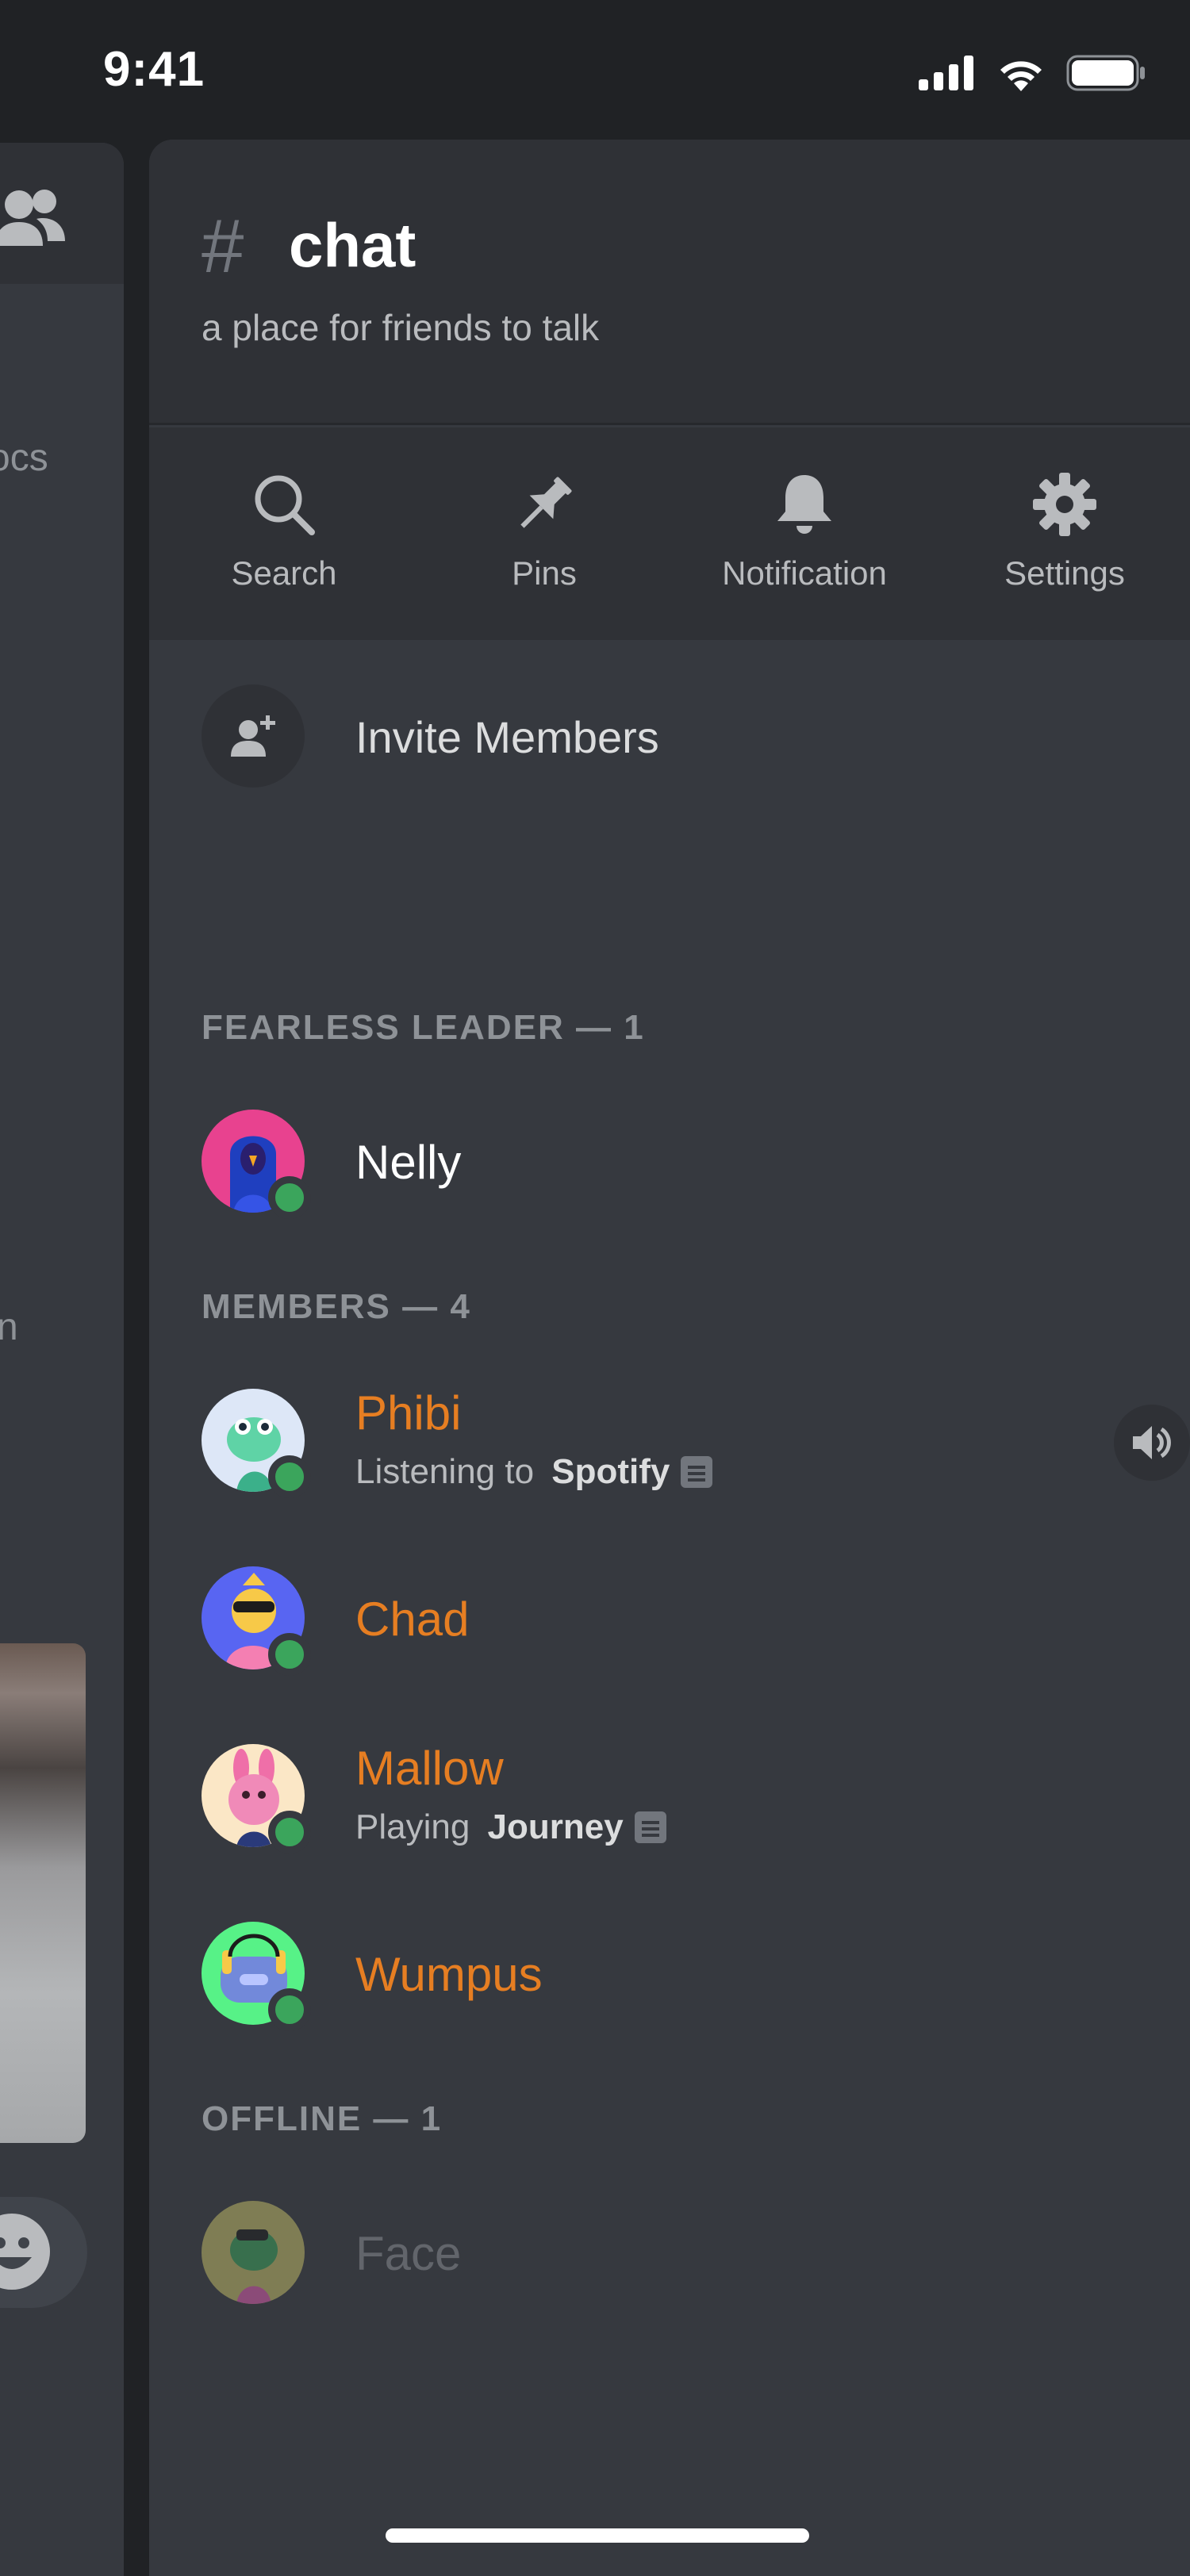  I want to click on notification-label: Notification, so click(804, 573).